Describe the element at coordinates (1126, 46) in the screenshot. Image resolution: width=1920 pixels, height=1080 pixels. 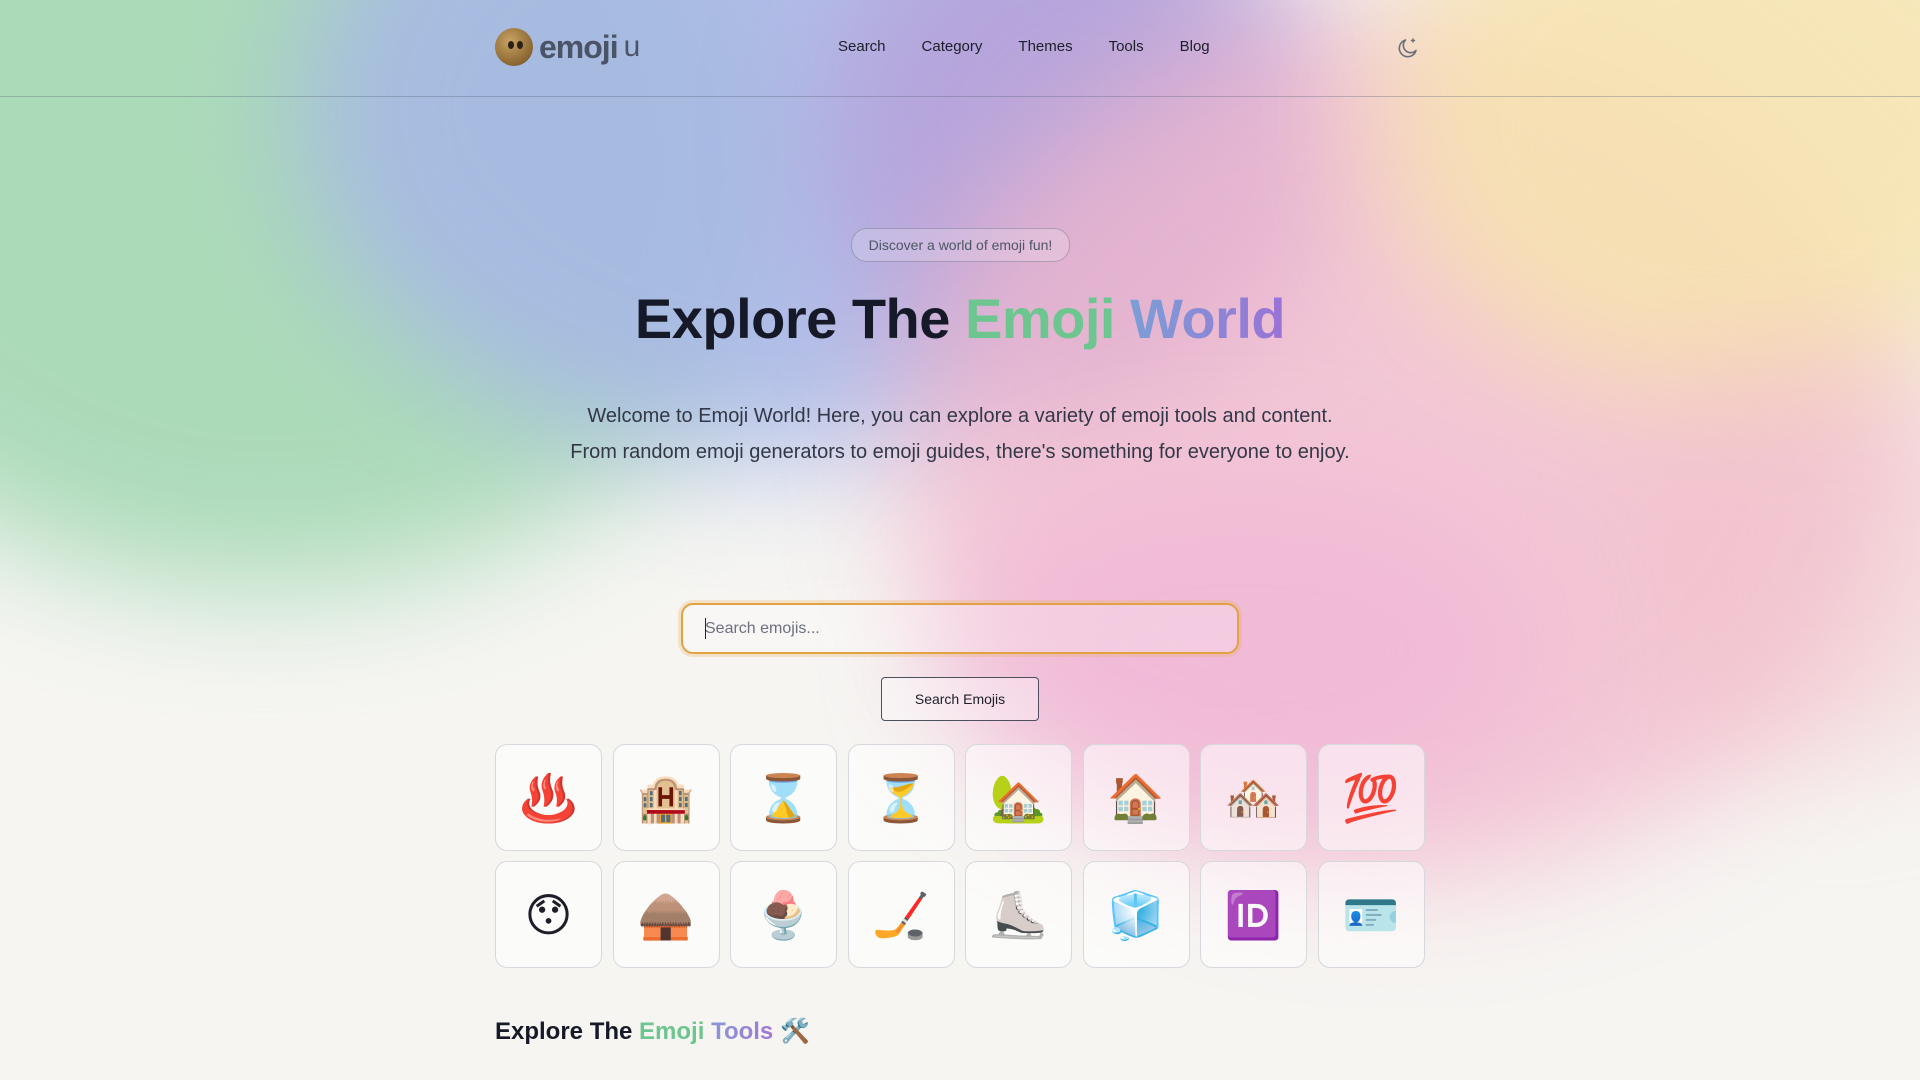
I see `nav-tools: Tools` at that location.